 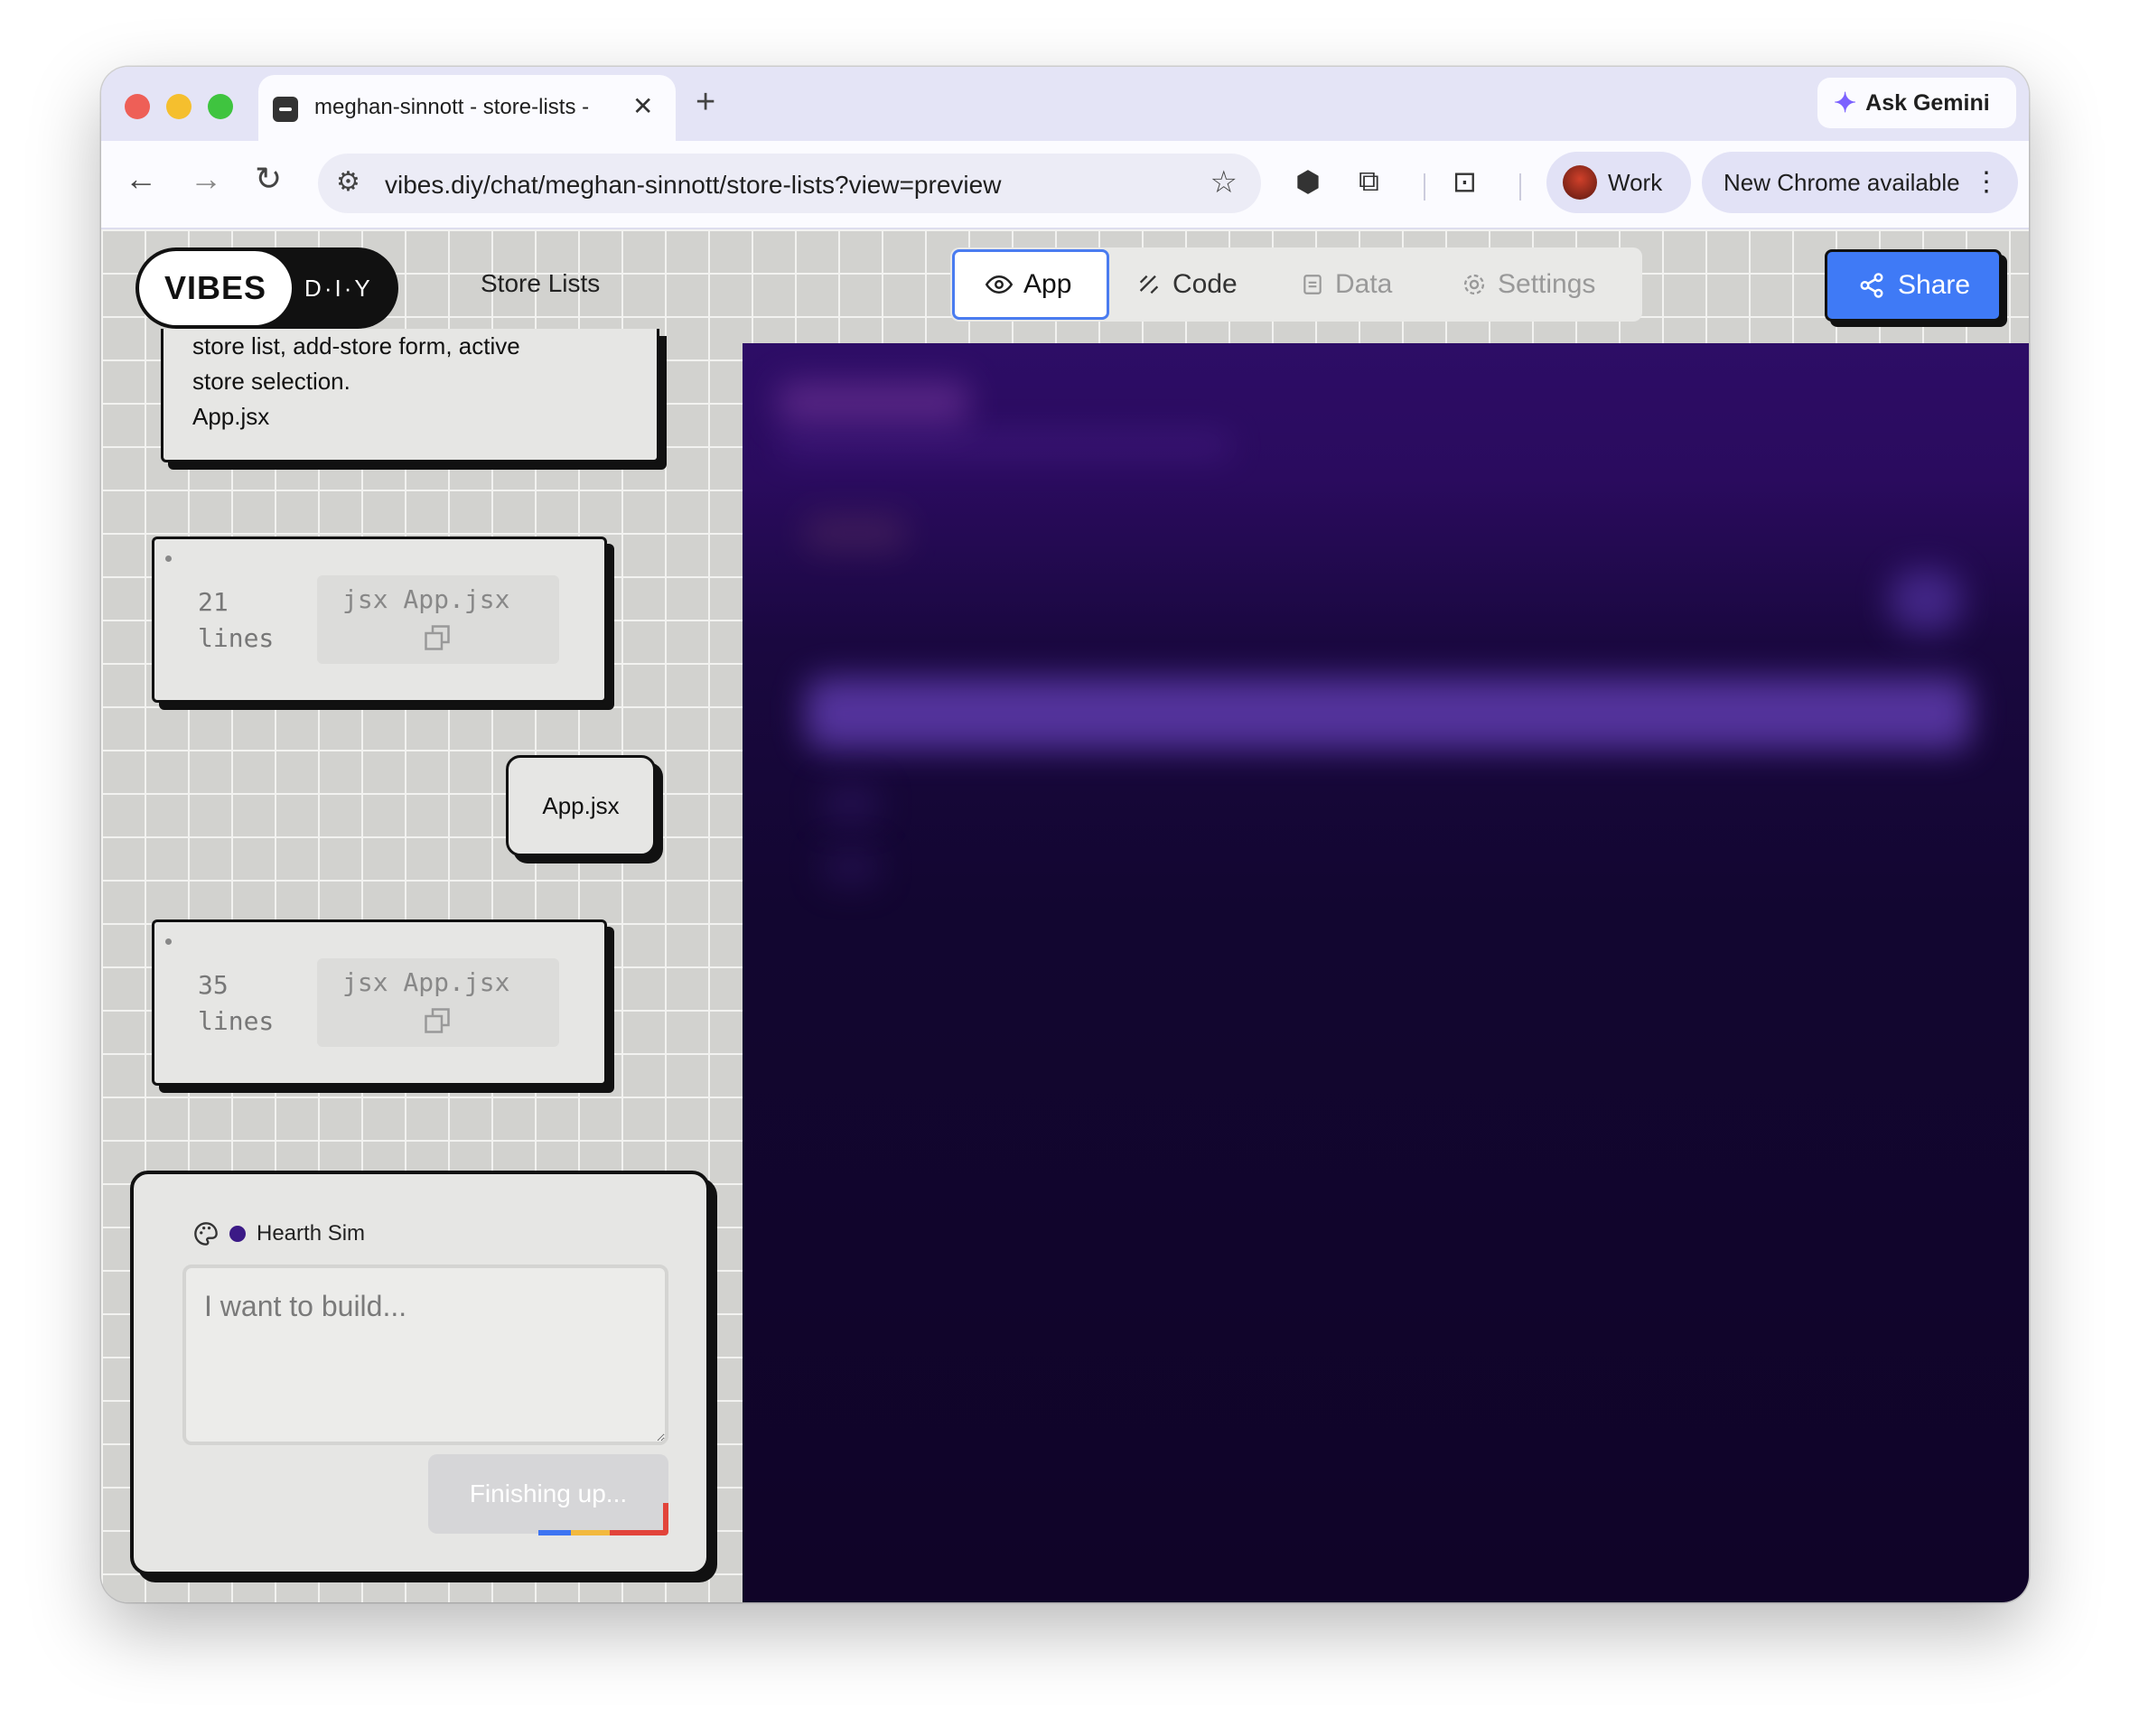 I want to click on tab-app: App, so click(x=1030, y=284).